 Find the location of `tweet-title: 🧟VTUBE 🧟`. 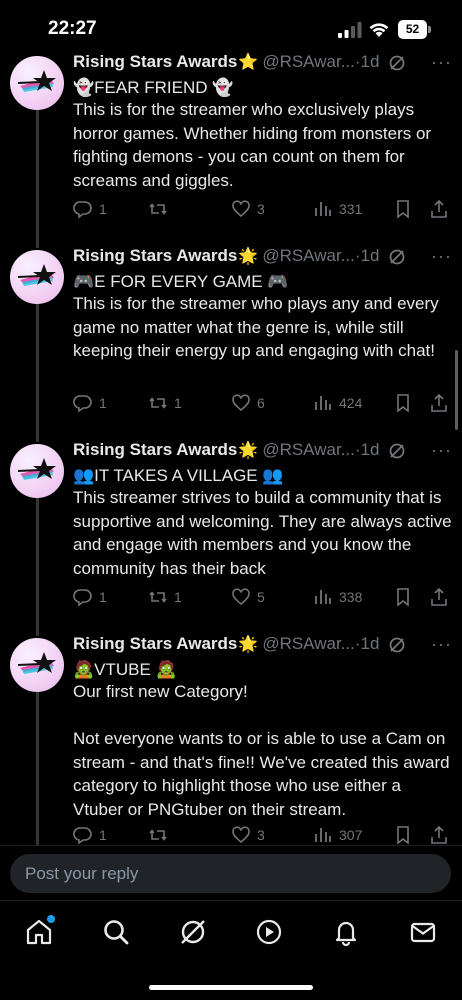

tweet-title: 🧟VTUBE 🧟 is located at coordinates (125, 669).